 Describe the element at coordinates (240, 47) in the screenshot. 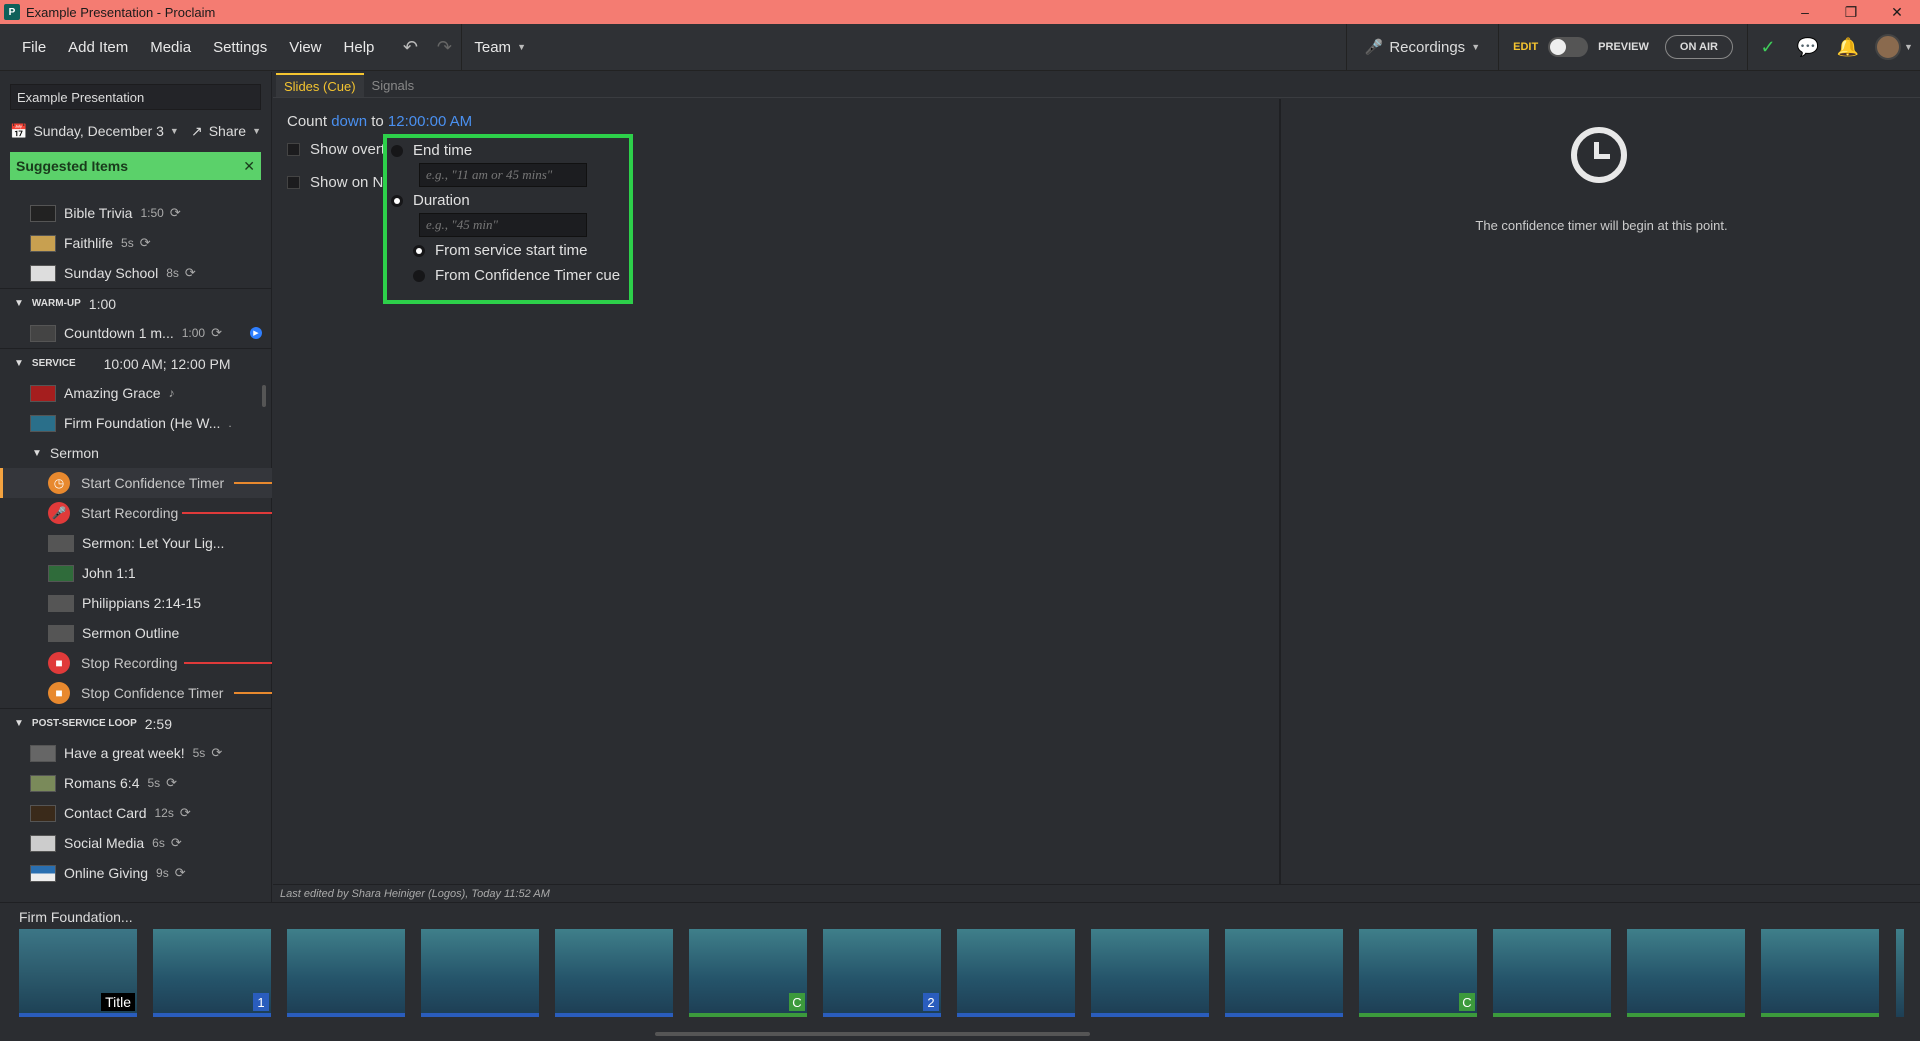

I see `menu-settings: Settings` at that location.